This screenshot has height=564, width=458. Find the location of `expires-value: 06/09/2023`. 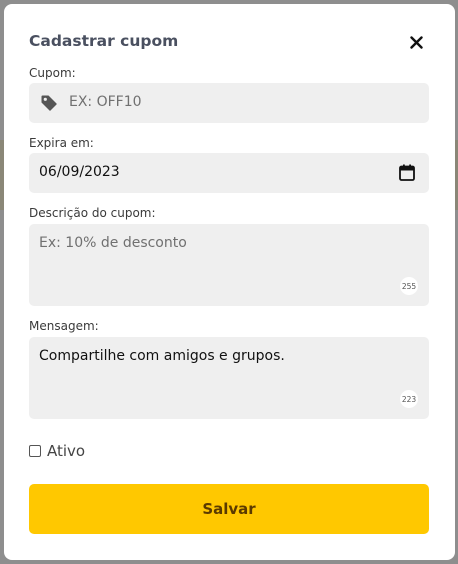

expires-value: 06/09/2023 is located at coordinates (79, 172).